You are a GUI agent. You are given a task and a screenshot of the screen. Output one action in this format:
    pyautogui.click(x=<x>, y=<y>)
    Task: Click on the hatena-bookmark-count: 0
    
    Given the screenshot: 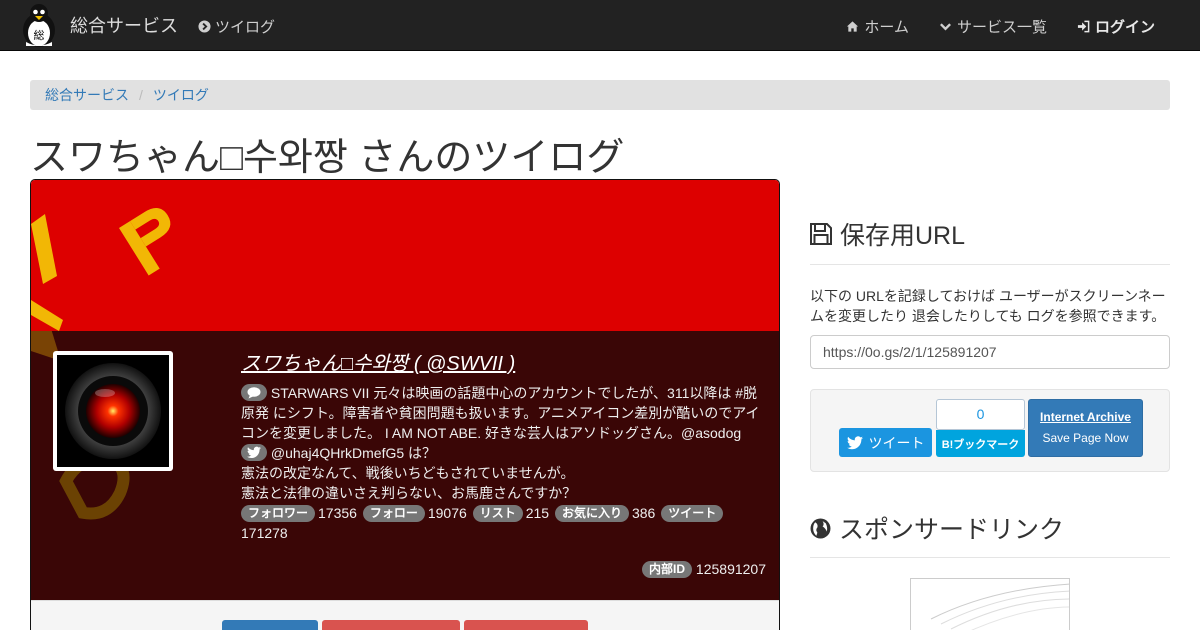 What is the action you would take?
    pyautogui.click(x=980, y=414)
    